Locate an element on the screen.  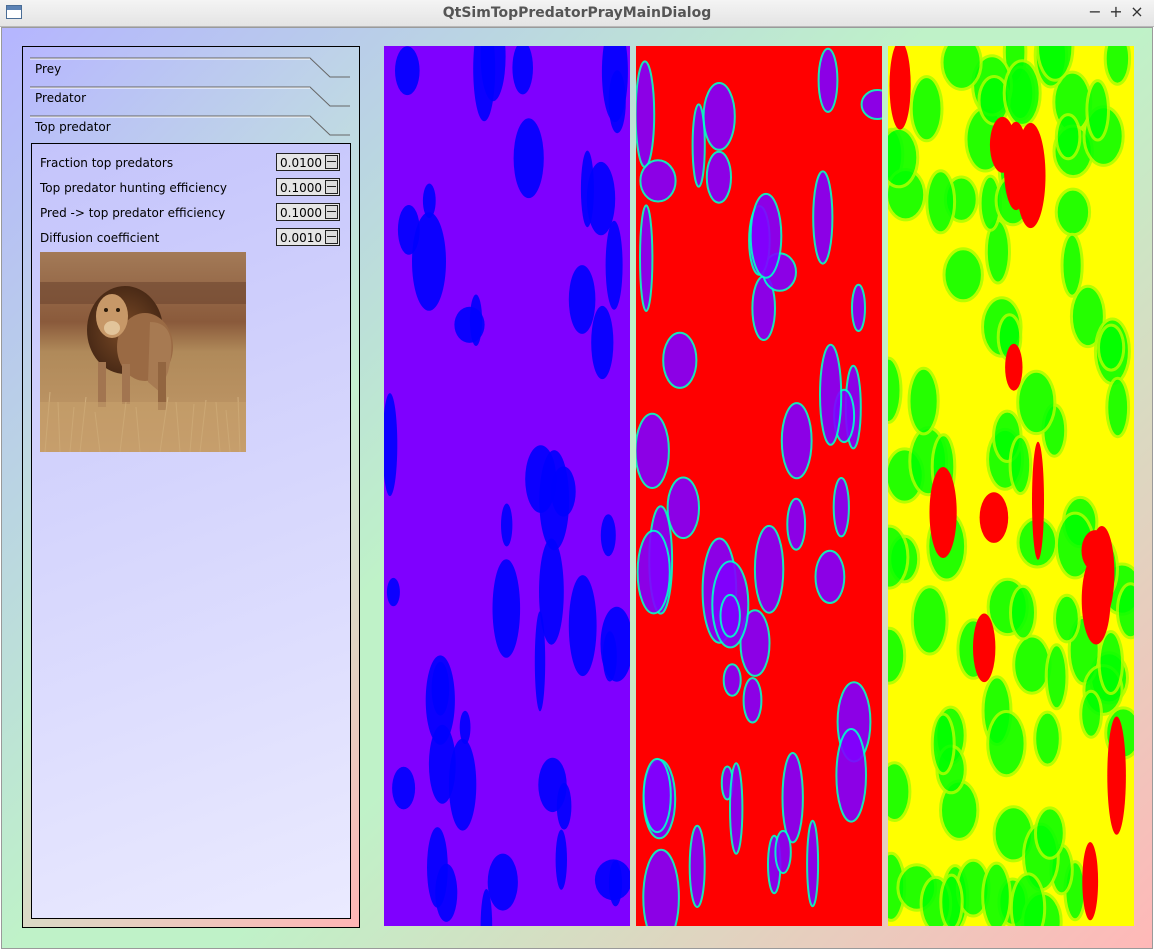
pred-to-top-efficiency-spinbox: 0.1000 is located at coordinates (308, 212).